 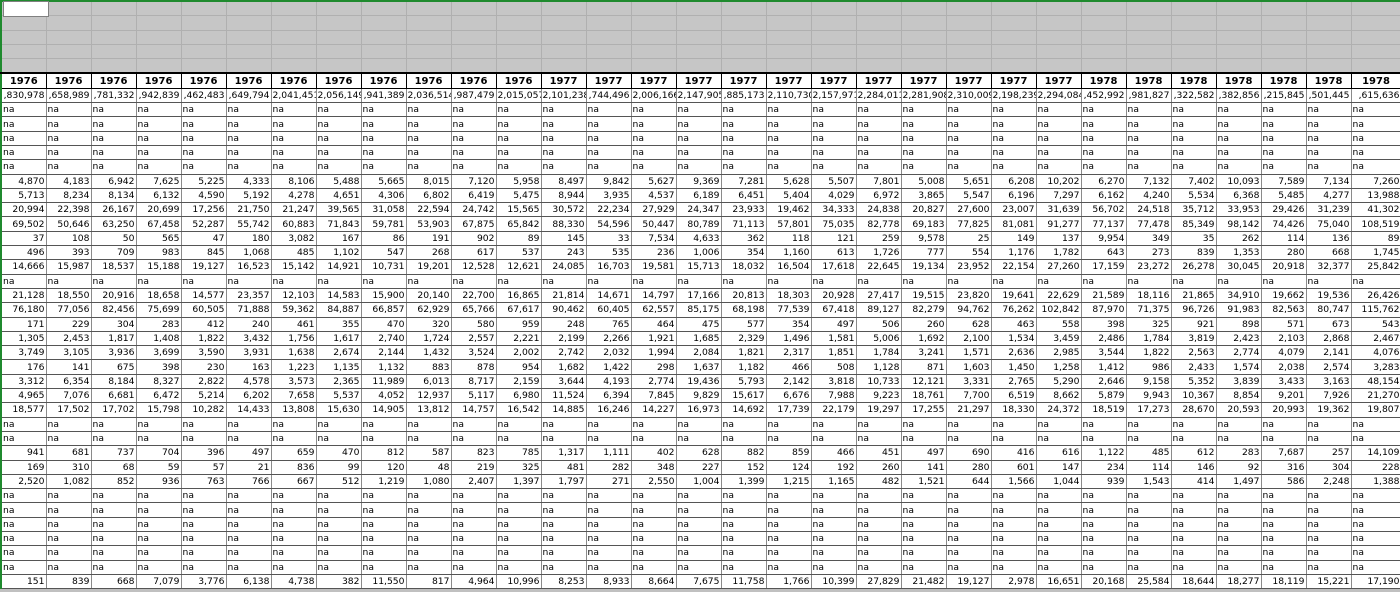 What do you see at coordinates (294, 310) in the screenshot?
I see `data-cell: 59,362` at bounding box center [294, 310].